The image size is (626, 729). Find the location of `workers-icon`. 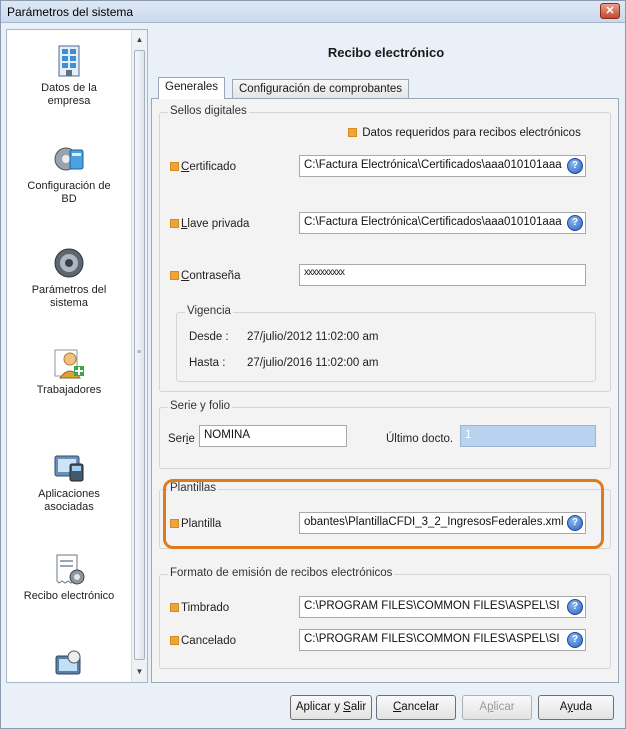

workers-icon is located at coordinates (69, 364).